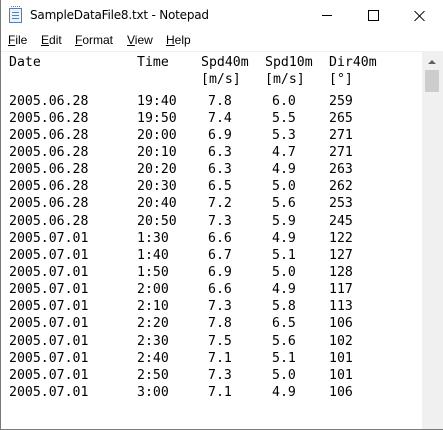  What do you see at coordinates (285, 80) in the screenshot?
I see `unit-spd10m: [m/s]` at bounding box center [285, 80].